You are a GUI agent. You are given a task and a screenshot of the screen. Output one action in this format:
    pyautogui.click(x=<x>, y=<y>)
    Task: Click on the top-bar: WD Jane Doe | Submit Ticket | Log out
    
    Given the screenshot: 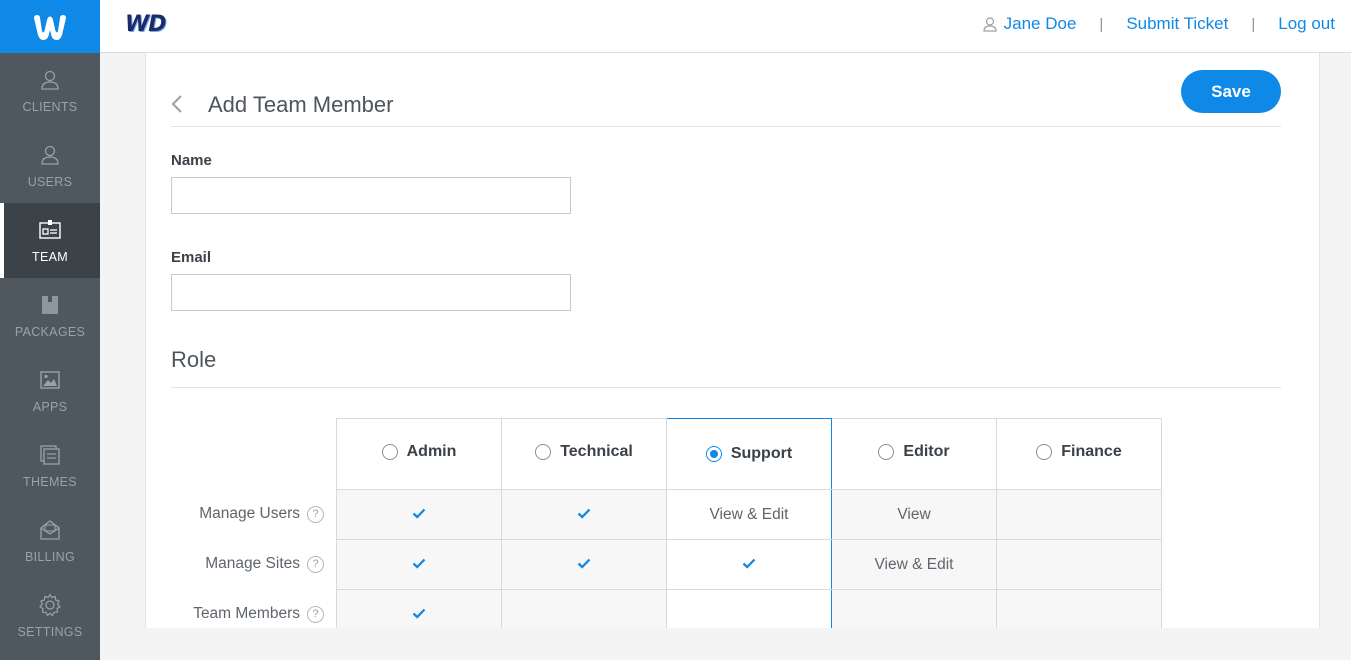 What is the action you would take?
    pyautogui.click(x=725, y=26)
    